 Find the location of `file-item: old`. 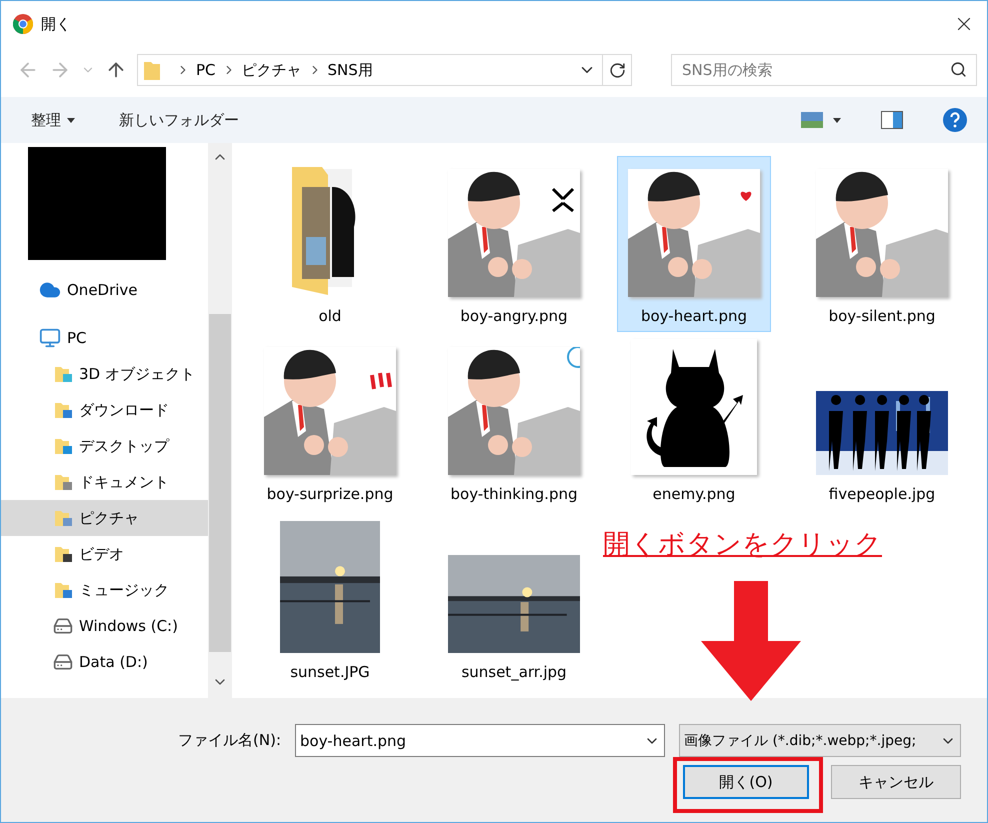

file-item: old is located at coordinates (330, 244).